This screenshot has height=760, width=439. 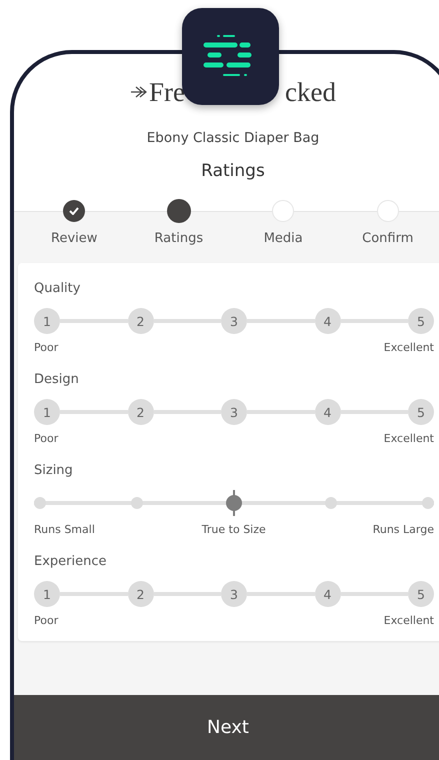 What do you see at coordinates (167, 92) in the screenshot?
I see `brand-name: Fre` at bounding box center [167, 92].